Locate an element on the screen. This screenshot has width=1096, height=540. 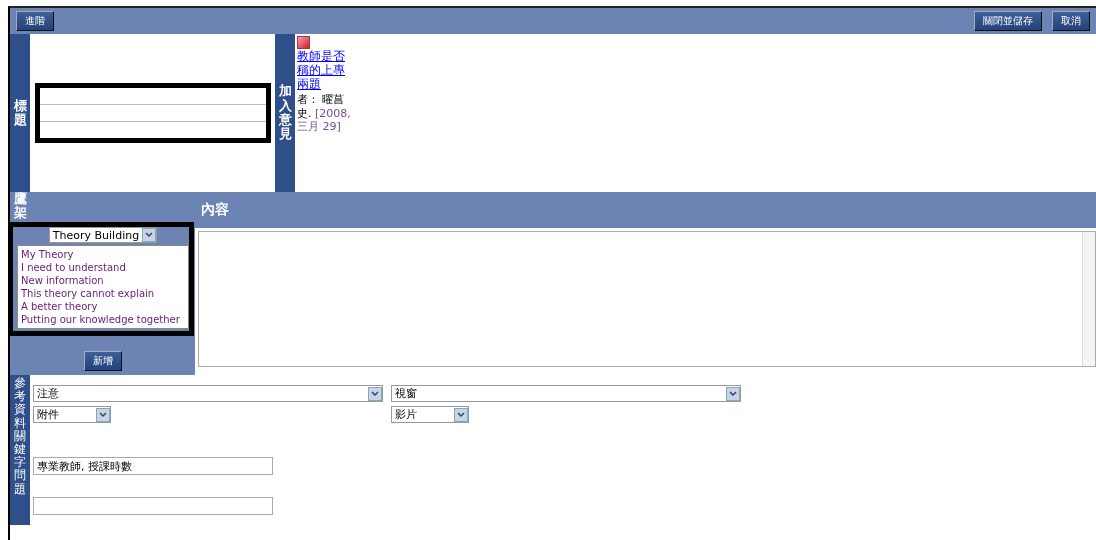
keywords-field: 專業教師, 授課時數 is located at coordinates (153, 466).